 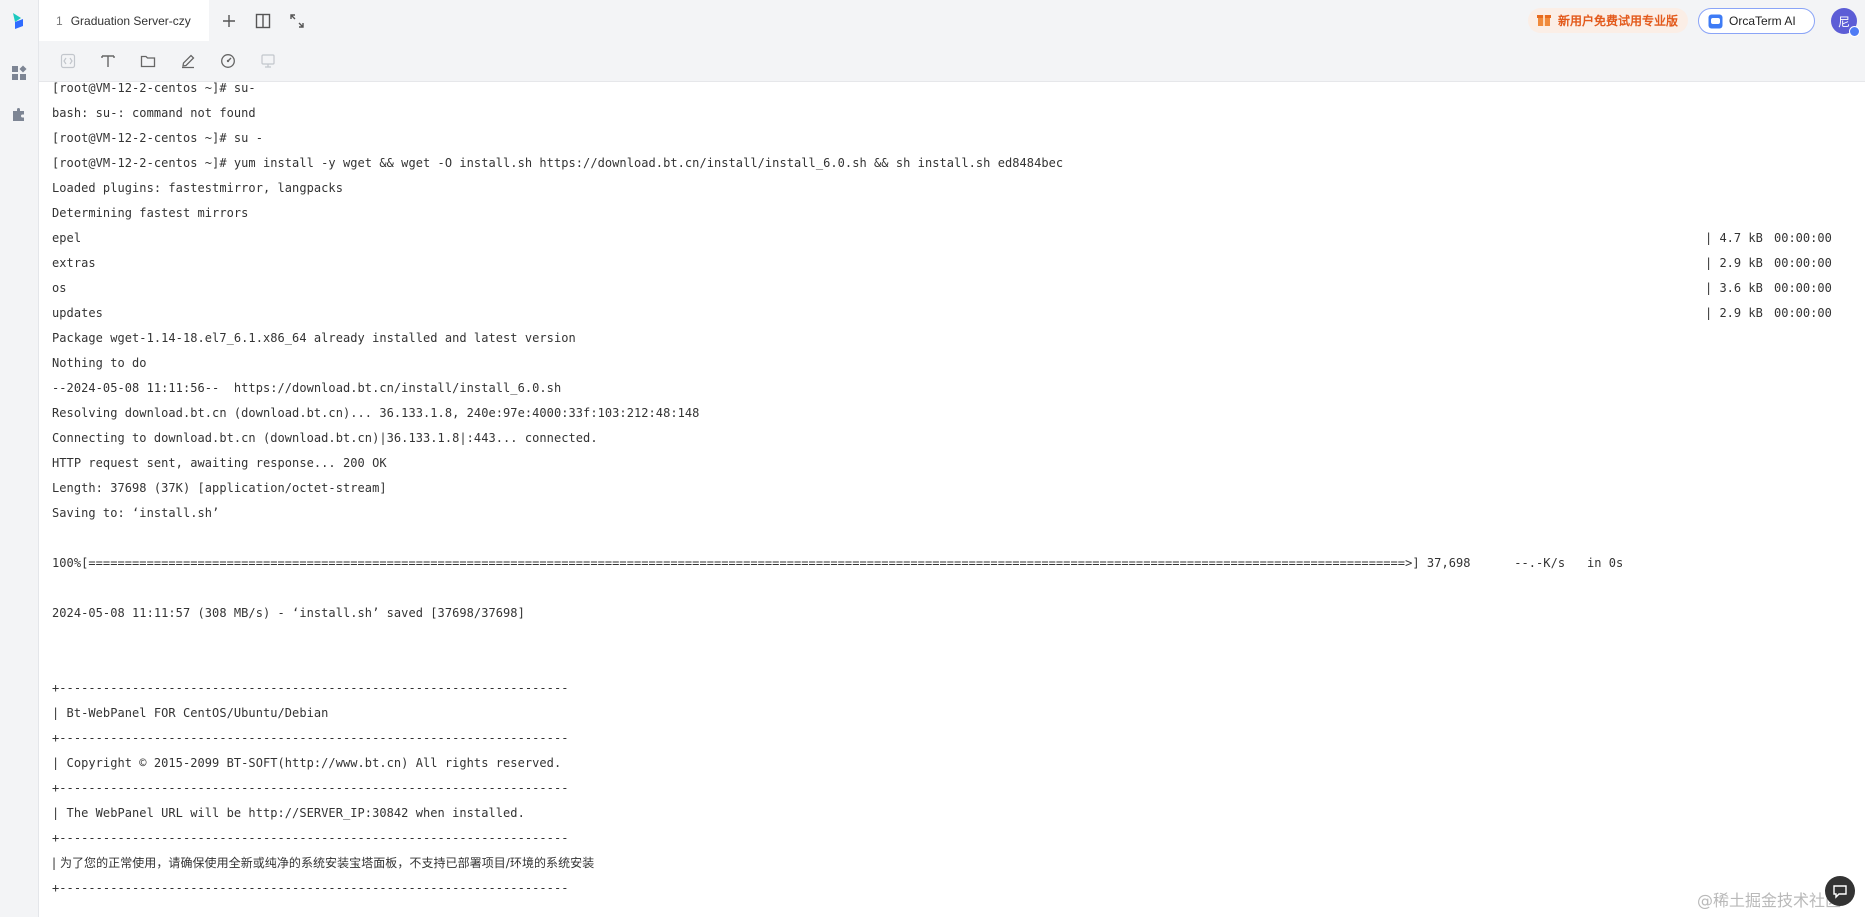 What do you see at coordinates (108, 61) in the screenshot?
I see `text-format-icon` at bounding box center [108, 61].